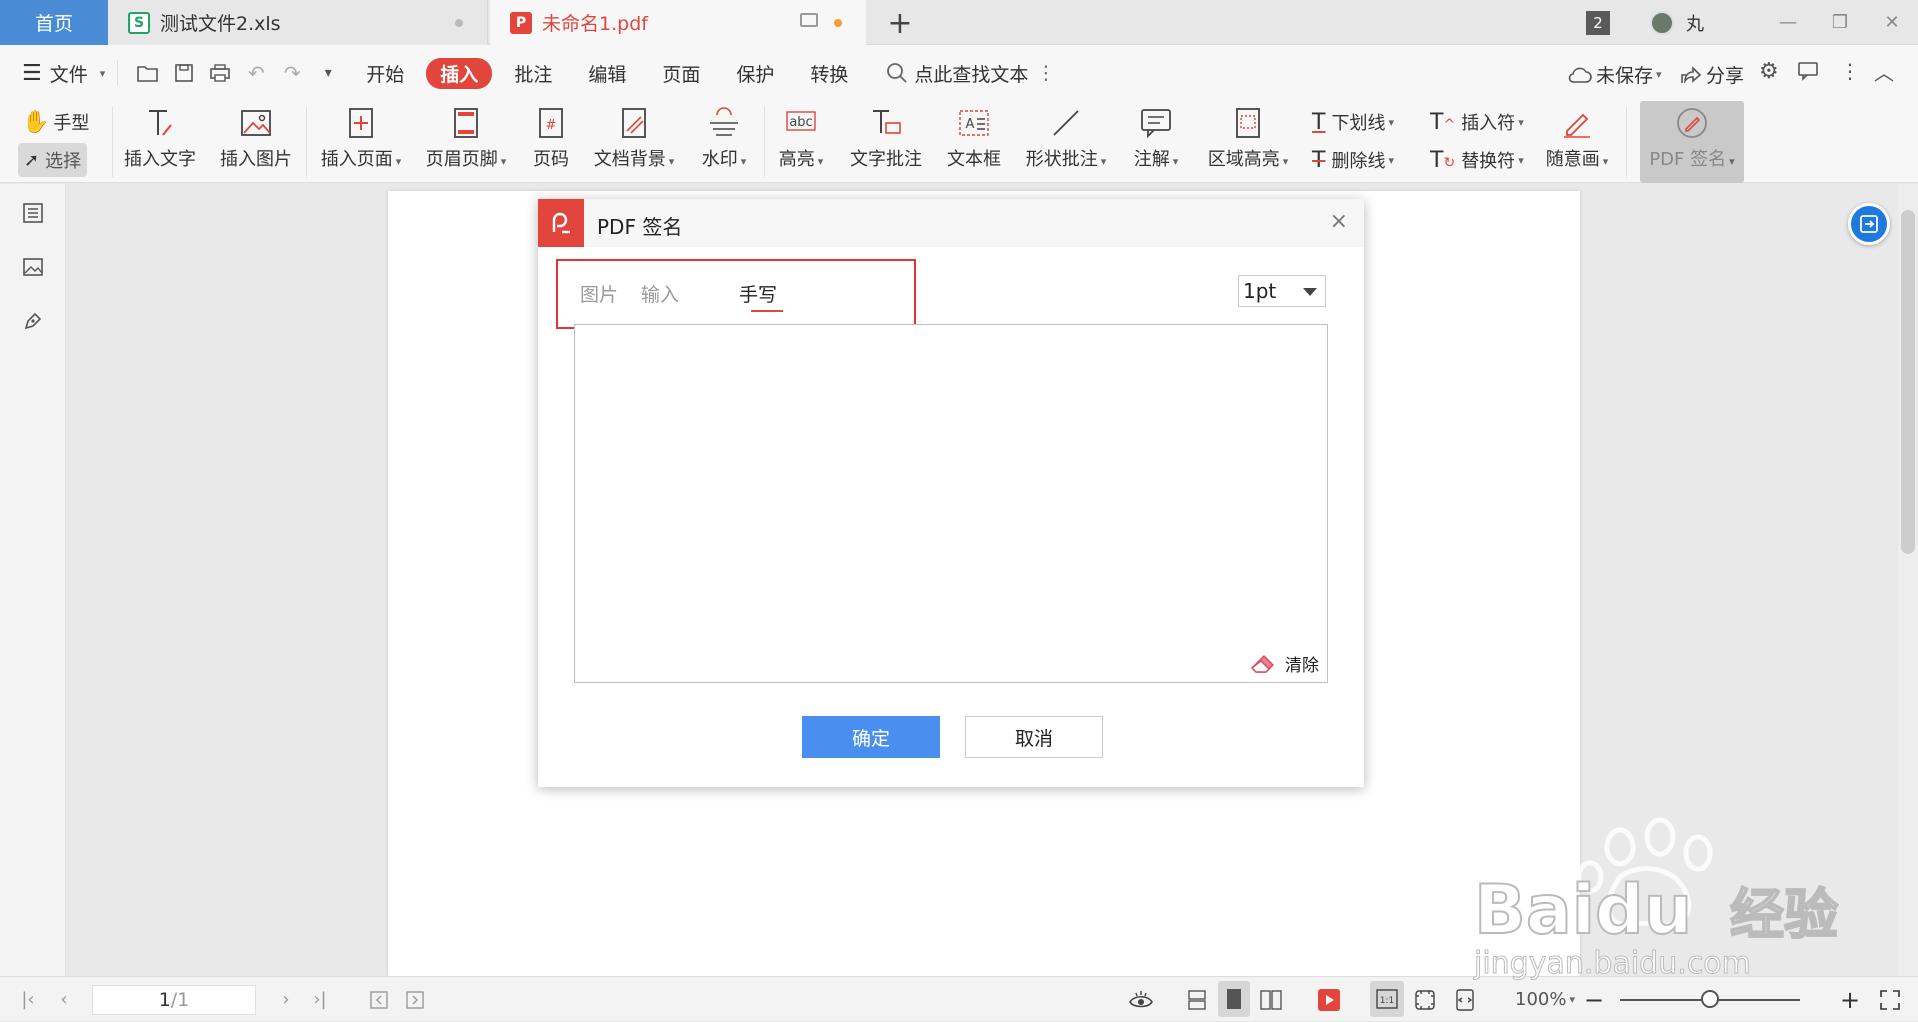 The width and height of the screenshot is (1918, 1022). Describe the element at coordinates (1234, 999) in the screenshot. I see `single-page-view-icon` at that location.